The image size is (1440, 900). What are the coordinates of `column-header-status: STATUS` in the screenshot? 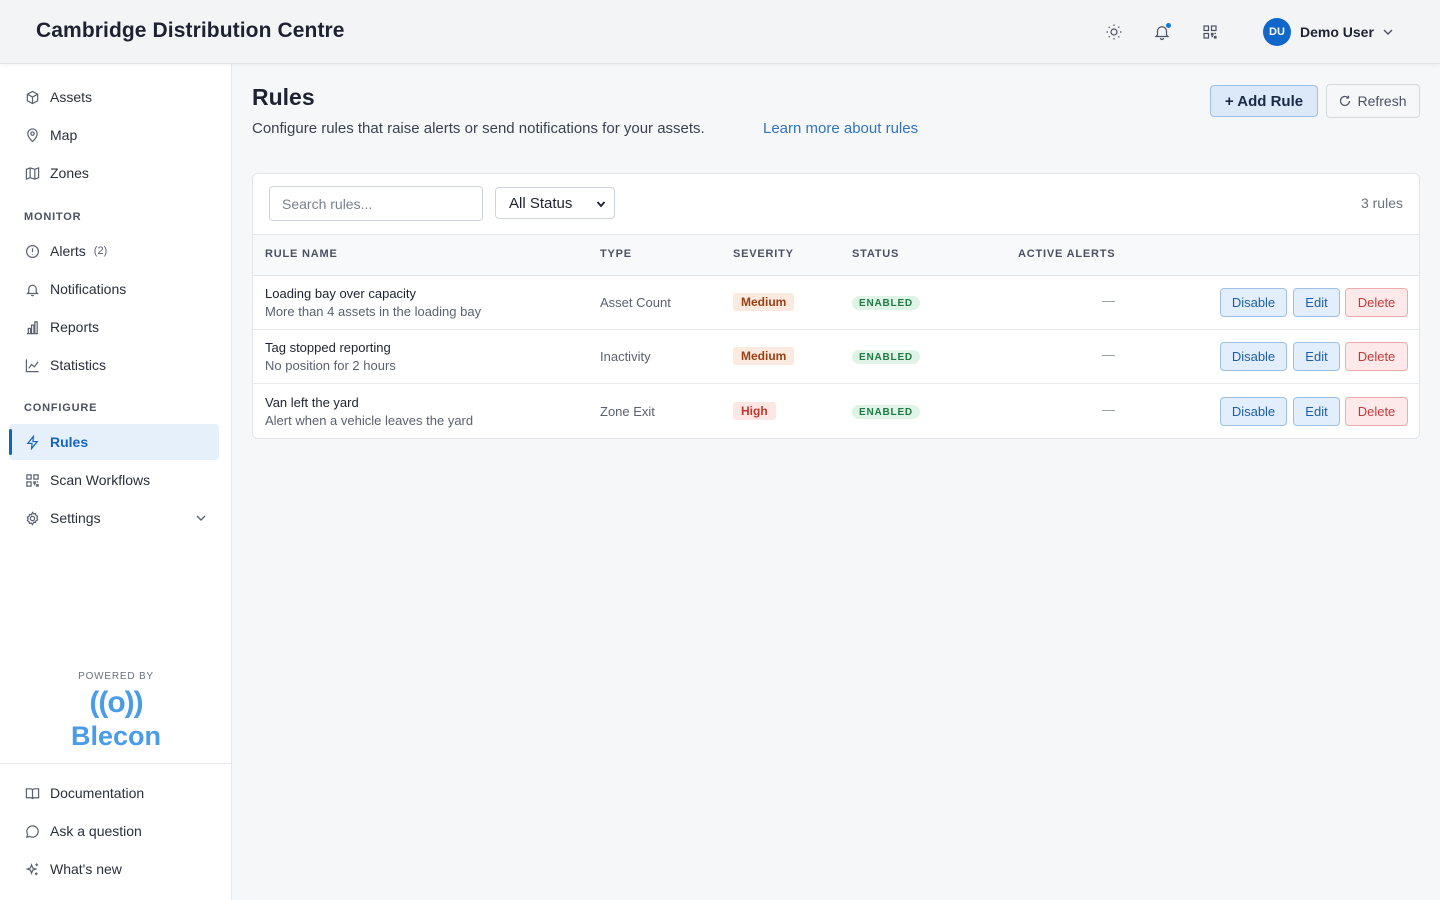 It's located at (876, 254).